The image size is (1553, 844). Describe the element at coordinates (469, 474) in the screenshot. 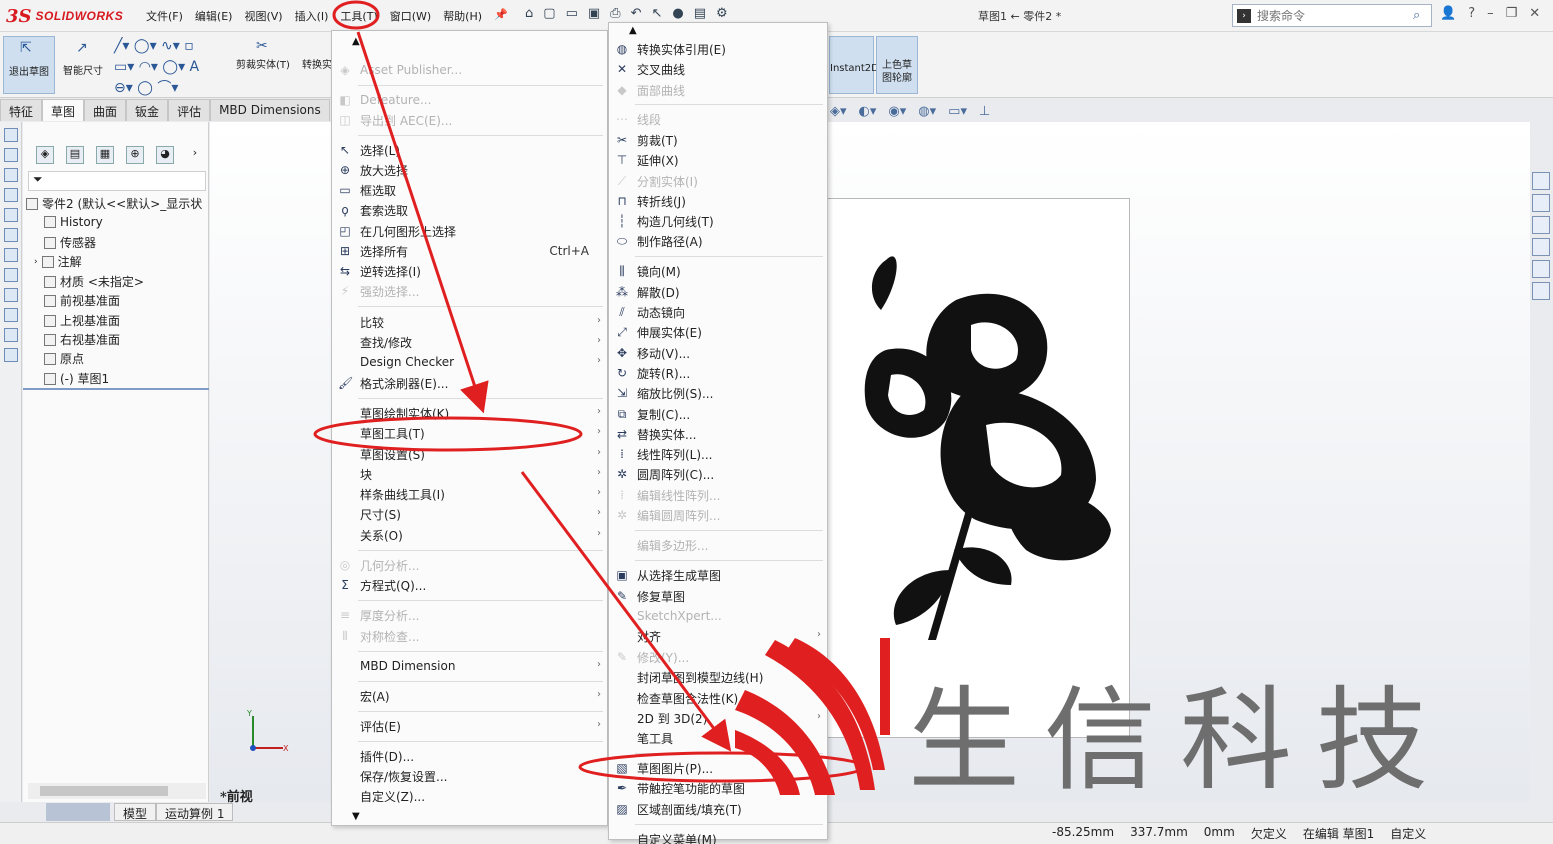

I see `tools_menu-item-18: 块 ›` at that location.